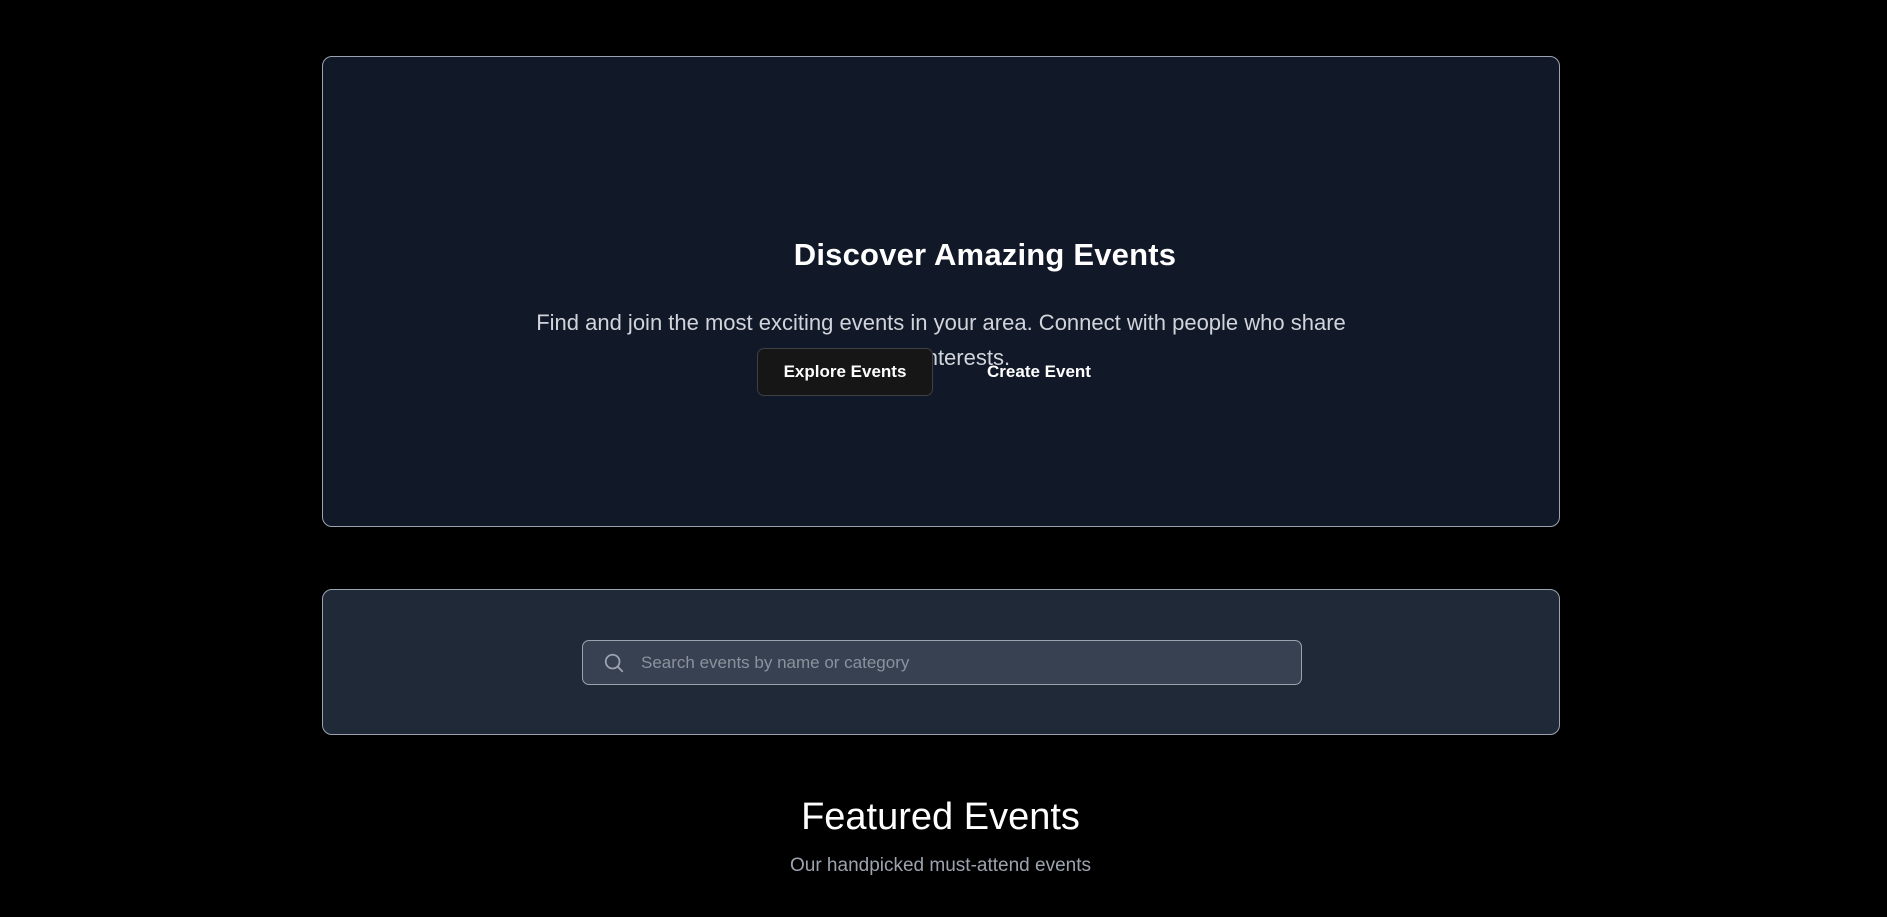  What do you see at coordinates (614, 663) in the screenshot?
I see `search-icon` at bounding box center [614, 663].